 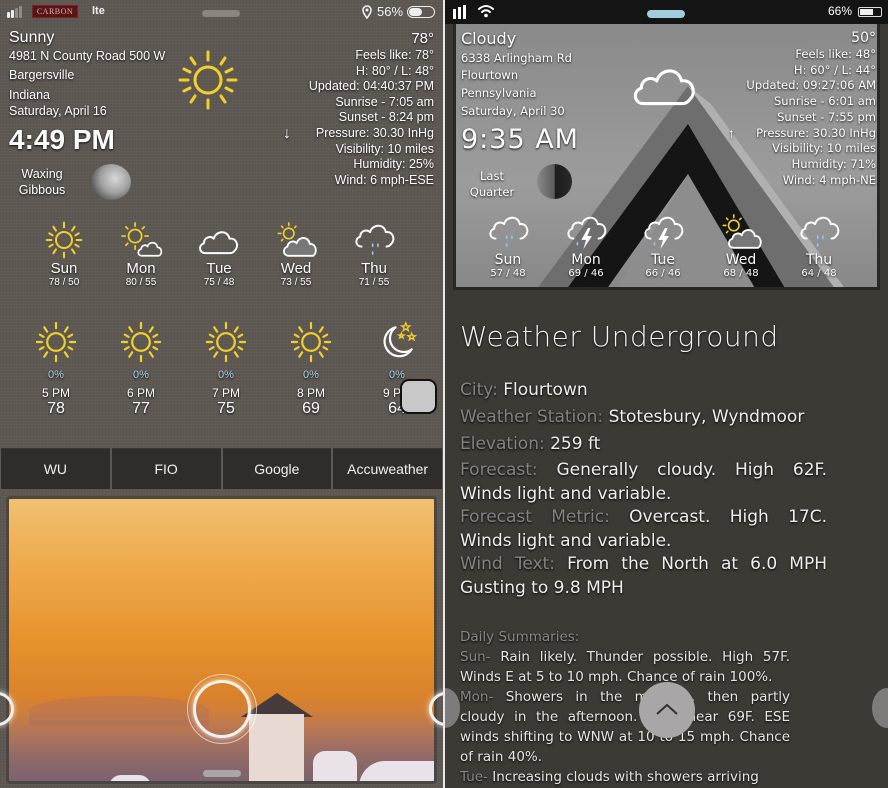 I want to click on tab-google: Google, so click(x=277, y=468).